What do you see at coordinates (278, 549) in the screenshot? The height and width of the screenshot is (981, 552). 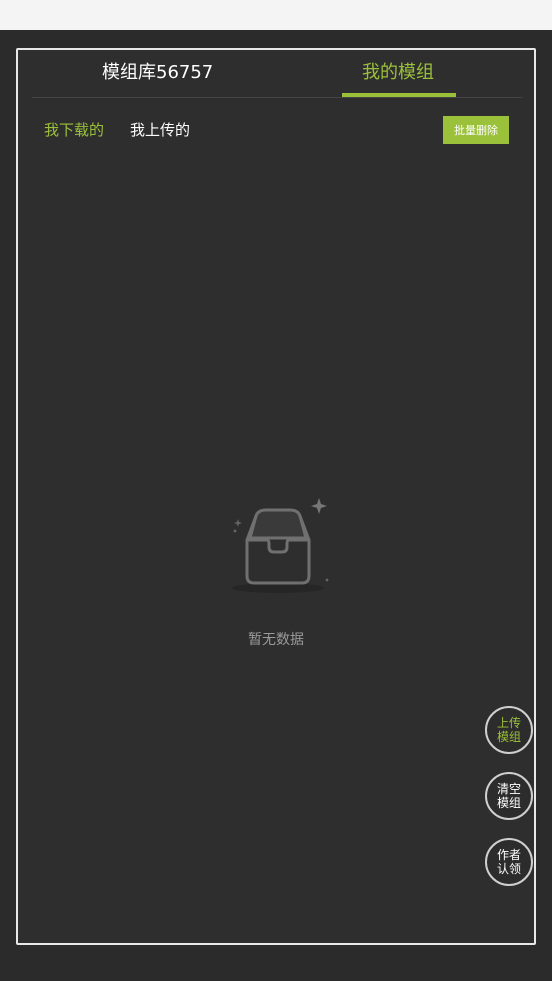 I see `empty-inbox-icon` at bounding box center [278, 549].